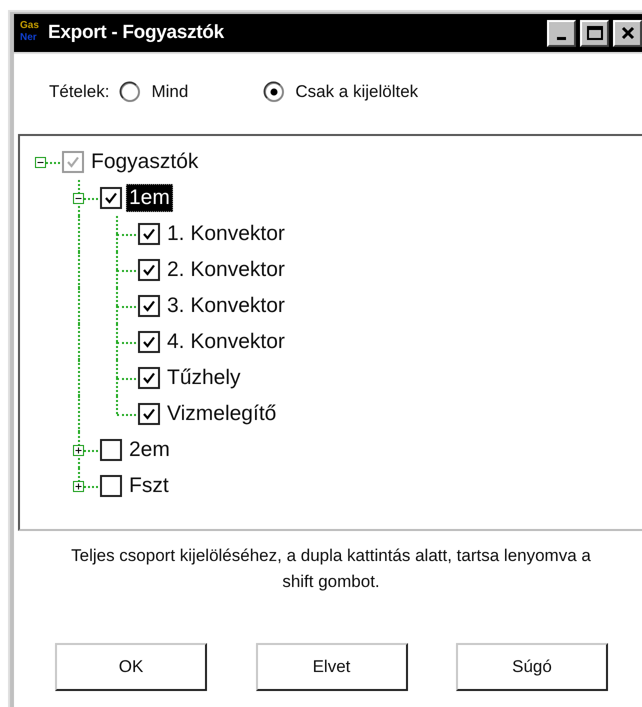 This screenshot has height=707, width=642. I want to click on close-icon, so click(627, 33).